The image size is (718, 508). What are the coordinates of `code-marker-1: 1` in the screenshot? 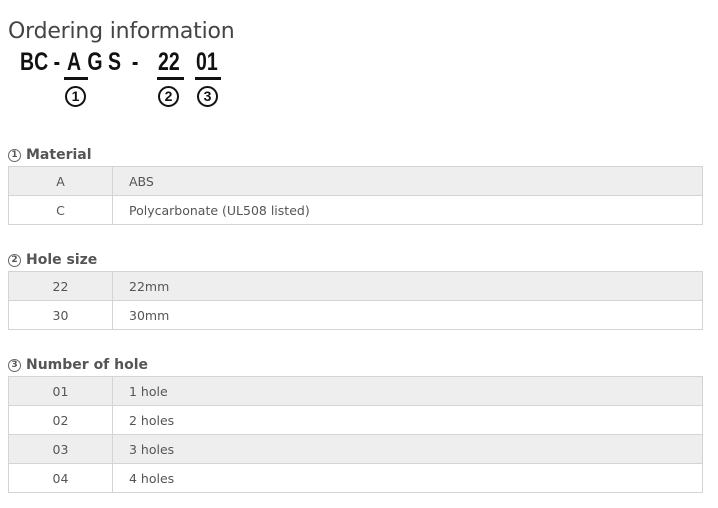 It's located at (75, 96).